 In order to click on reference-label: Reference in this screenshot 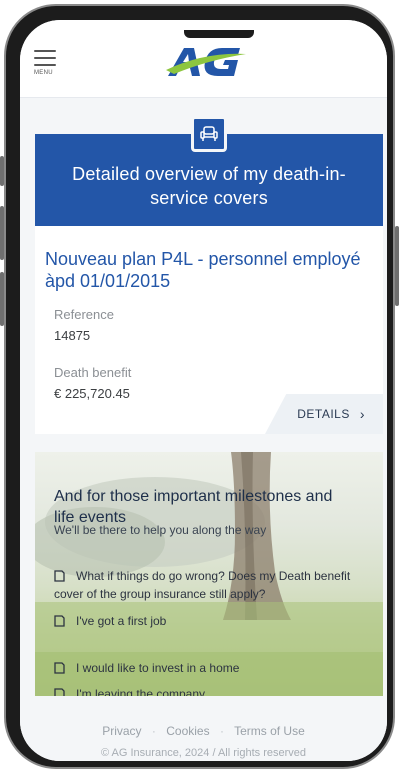, I will do `click(84, 314)`.